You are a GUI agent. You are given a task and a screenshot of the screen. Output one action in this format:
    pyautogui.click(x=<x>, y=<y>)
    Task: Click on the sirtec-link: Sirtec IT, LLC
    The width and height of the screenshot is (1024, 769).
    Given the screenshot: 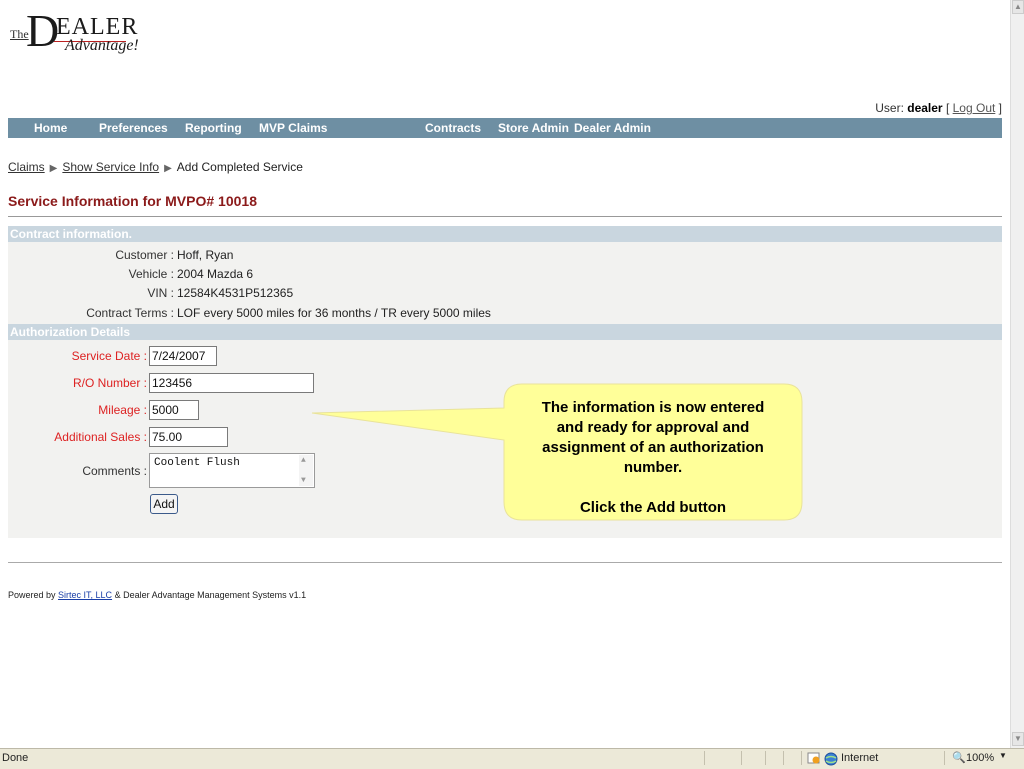 What is the action you would take?
    pyautogui.click(x=85, y=595)
    